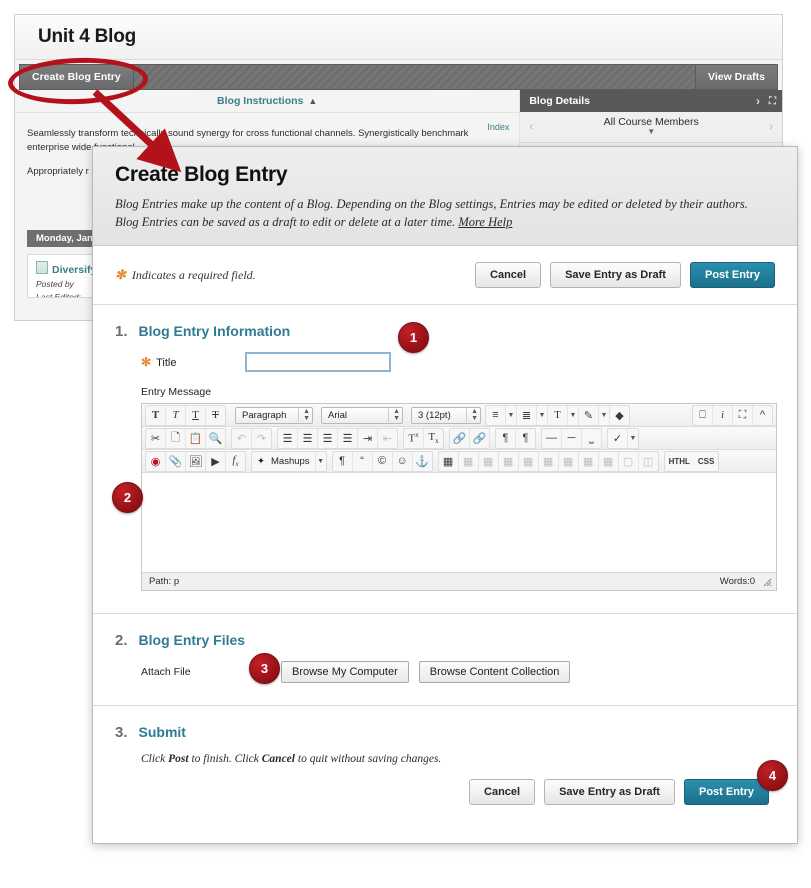  What do you see at coordinates (732, 275) in the screenshot?
I see `post-entry-button-top: Post Entry` at bounding box center [732, 275].